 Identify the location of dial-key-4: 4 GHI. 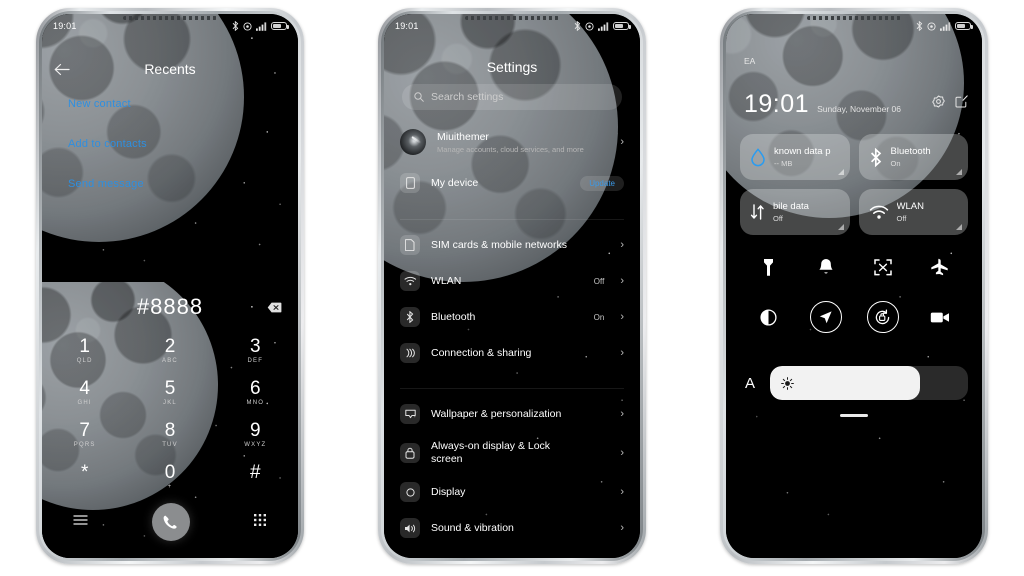
(84, 393).